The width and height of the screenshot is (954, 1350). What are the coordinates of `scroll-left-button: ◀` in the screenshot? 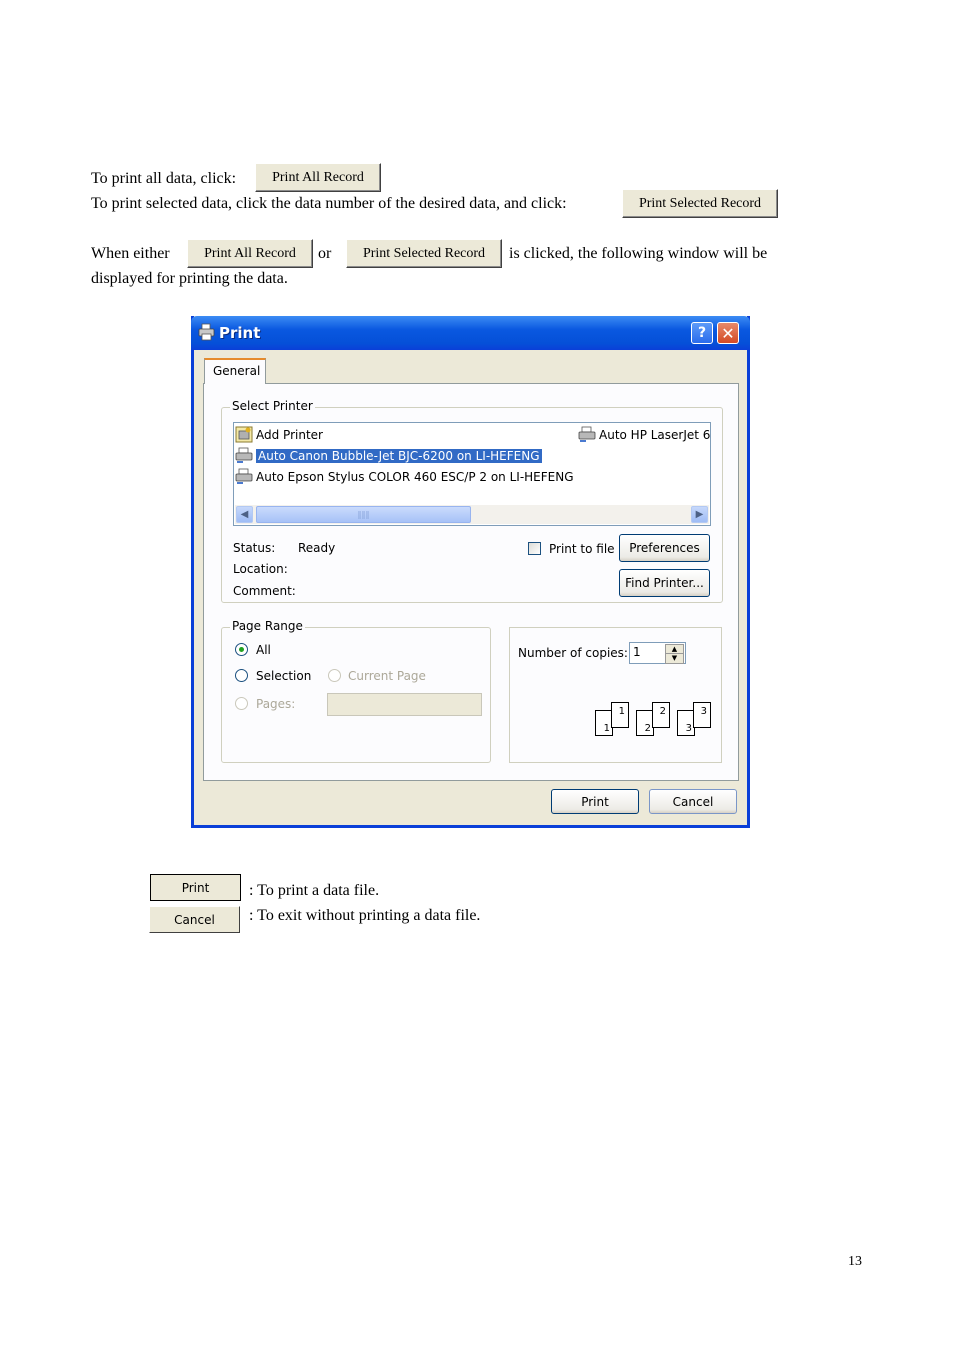 It's located at (244, 514).